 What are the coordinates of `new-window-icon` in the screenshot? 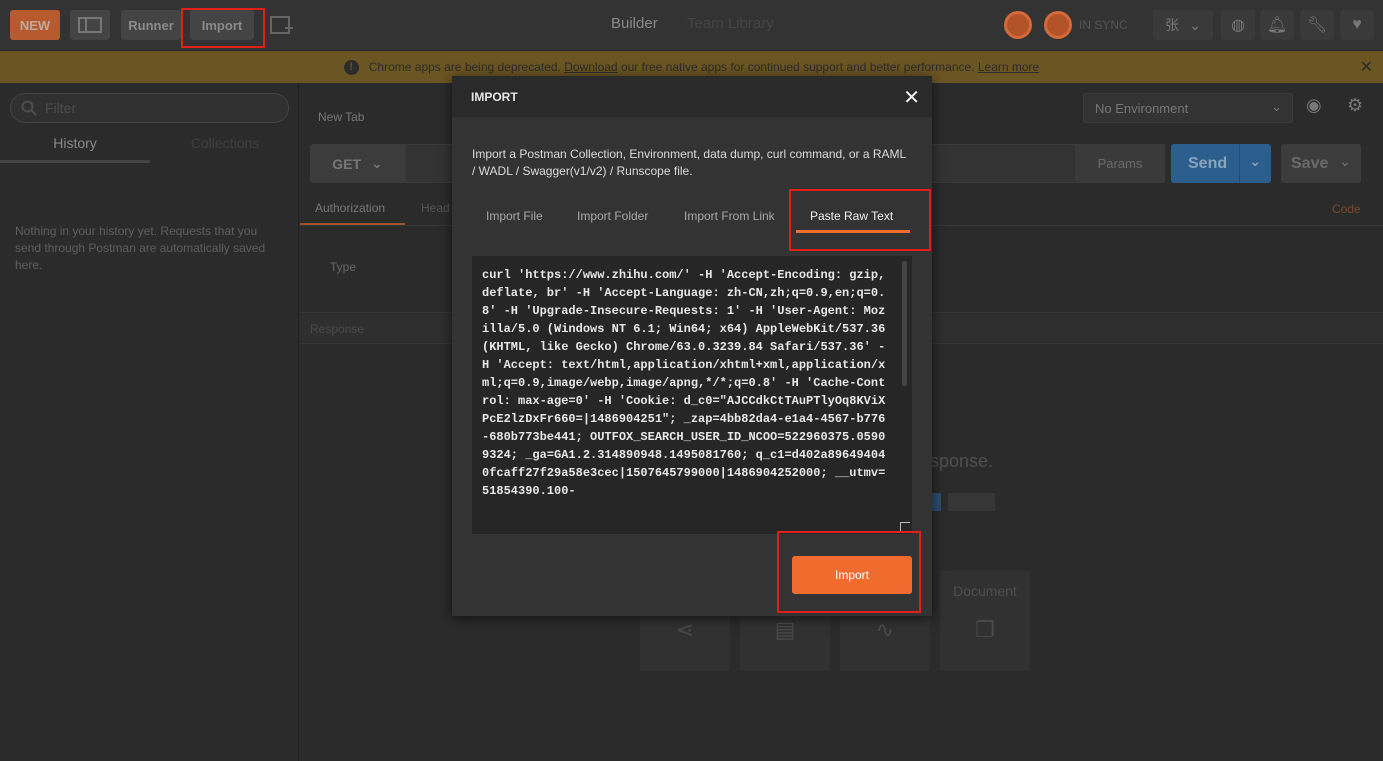 It's located at (281, 25).